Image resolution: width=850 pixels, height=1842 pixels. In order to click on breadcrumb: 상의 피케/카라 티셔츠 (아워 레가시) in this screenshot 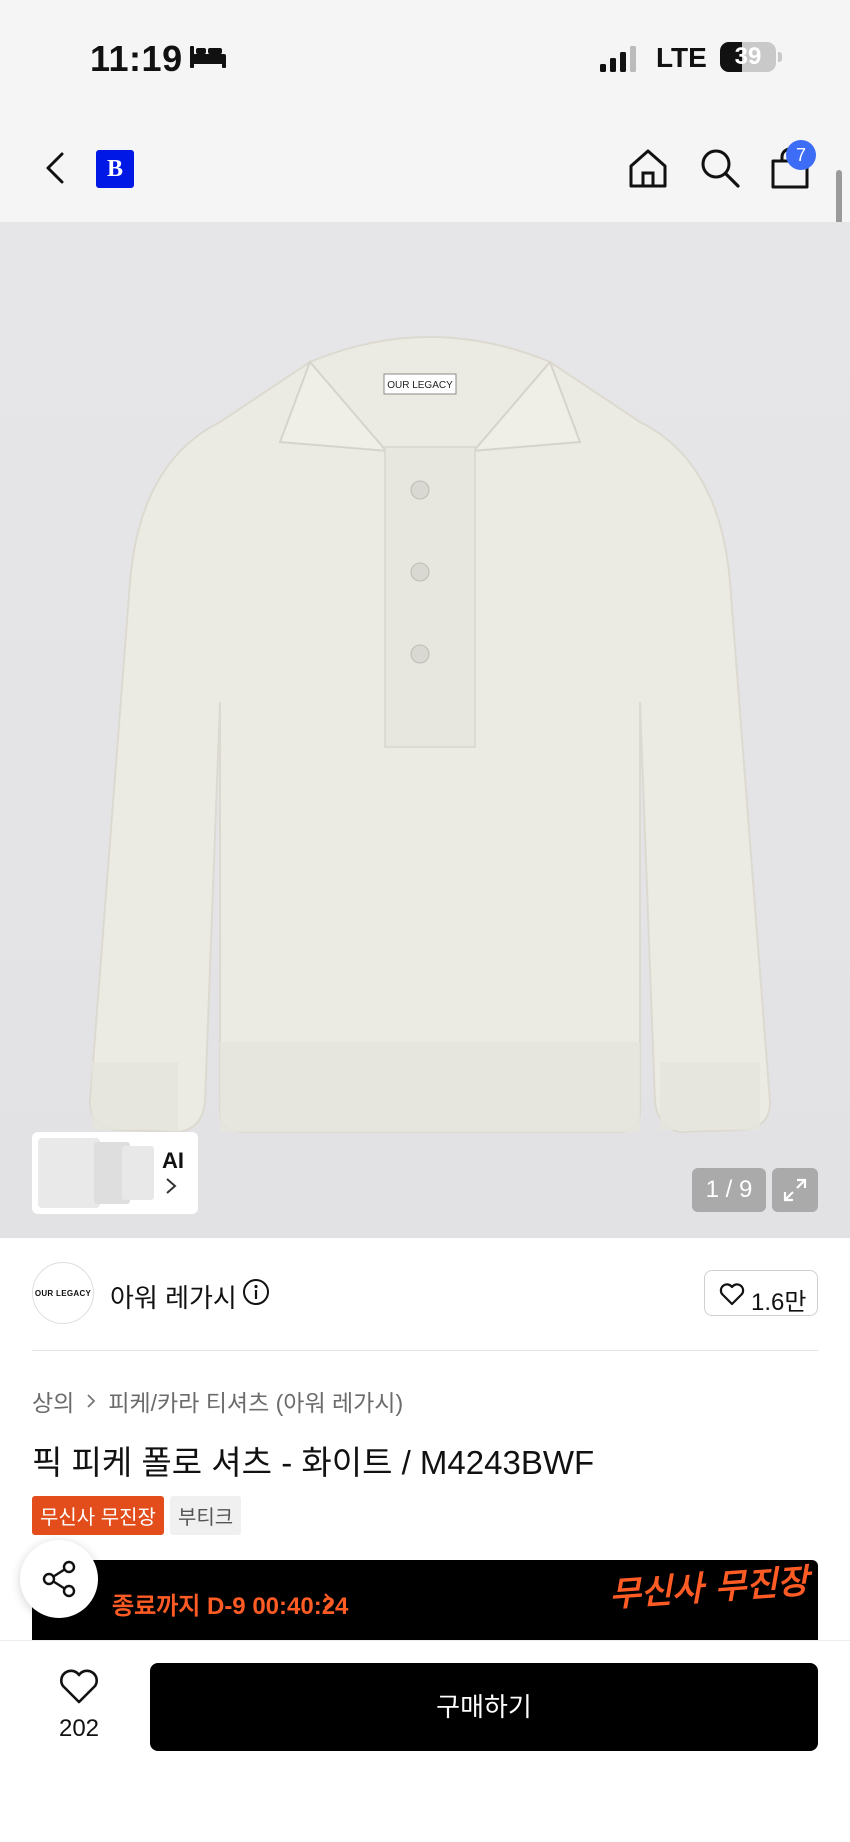, I will do `click(217, 1401)`.